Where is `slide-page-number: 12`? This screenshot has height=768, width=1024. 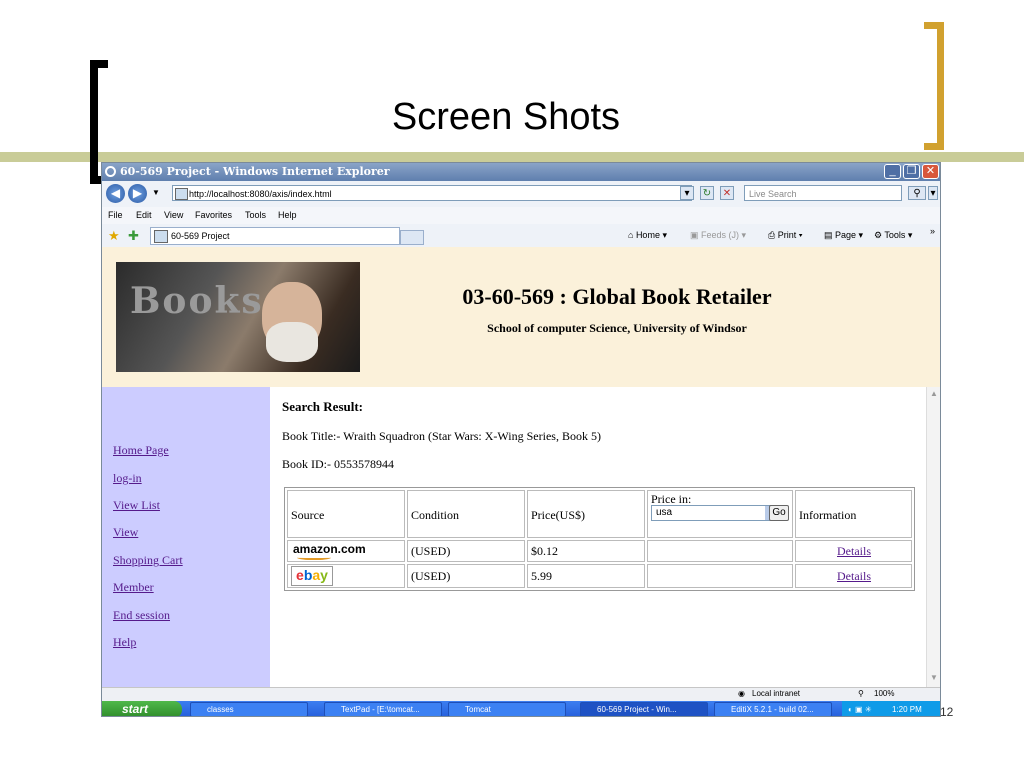
slide-page-number: 12 is located at coordinates (947, 712).